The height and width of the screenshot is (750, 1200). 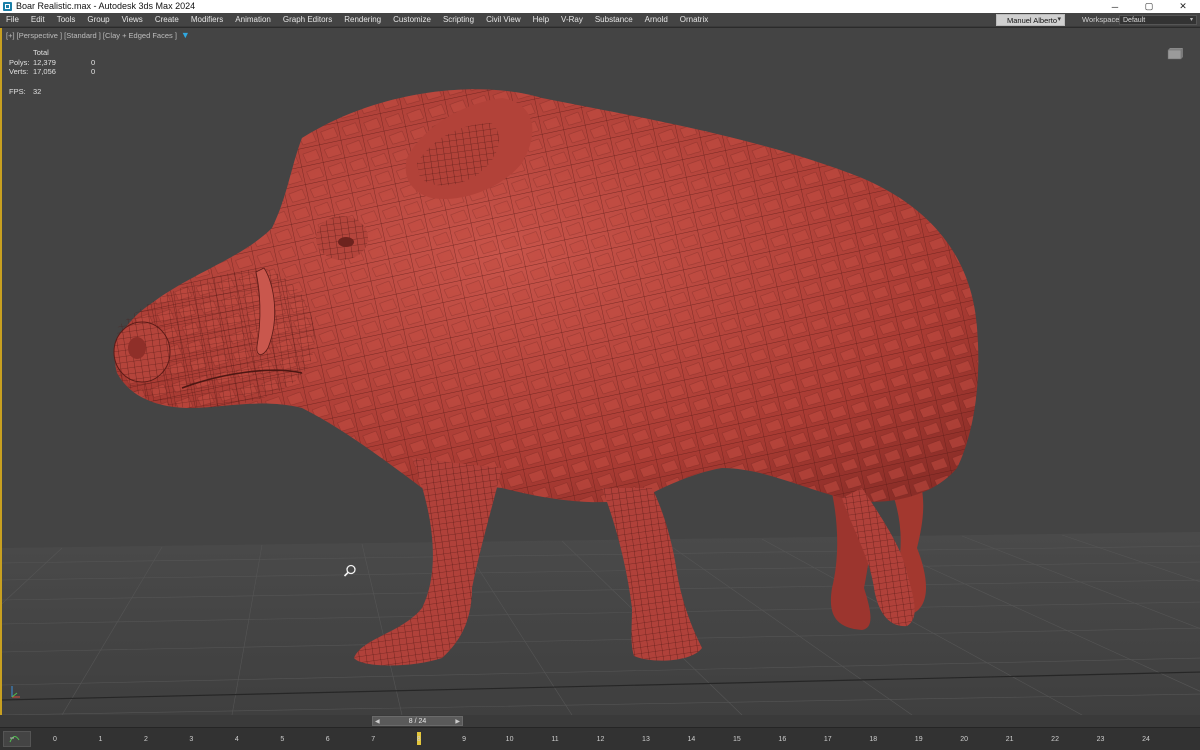 I want to click on timeline-tick-label: 19, so click(x=918, y=739).